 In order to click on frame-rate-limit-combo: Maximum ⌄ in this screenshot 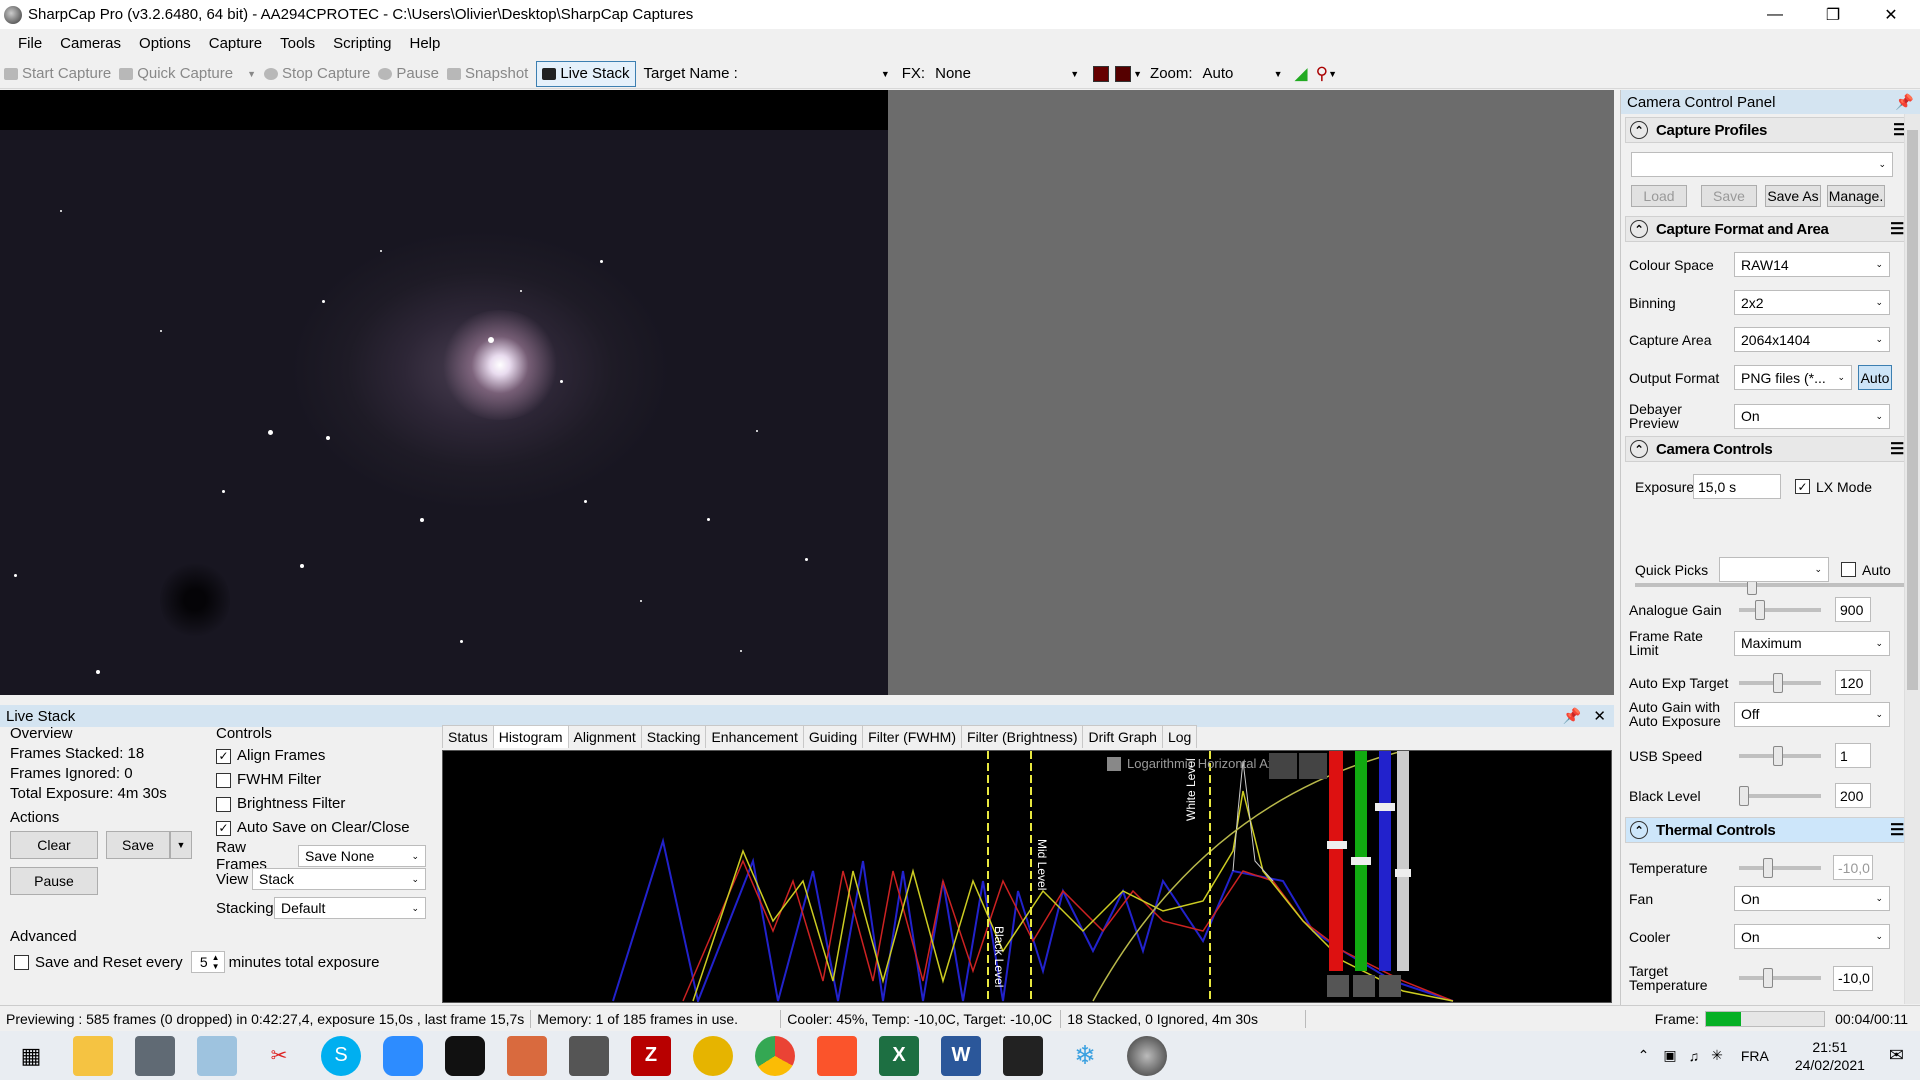, I will do `click(1812, 643)`.